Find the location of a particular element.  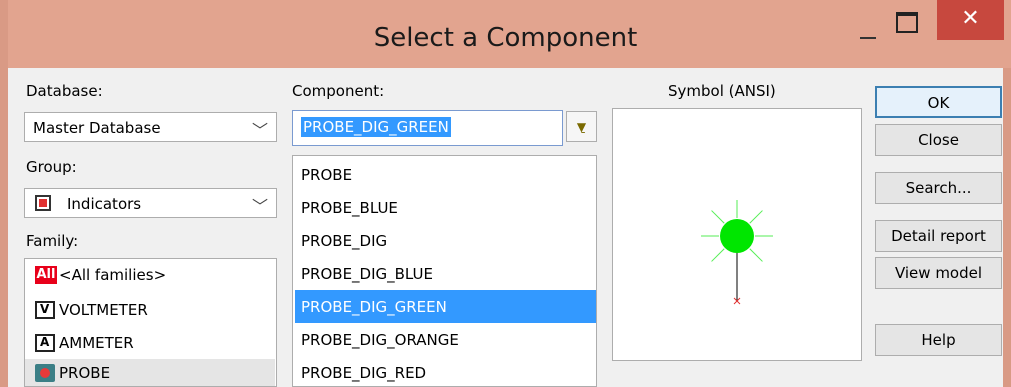

database-value: Master Database is located at coordinates (97, 128).